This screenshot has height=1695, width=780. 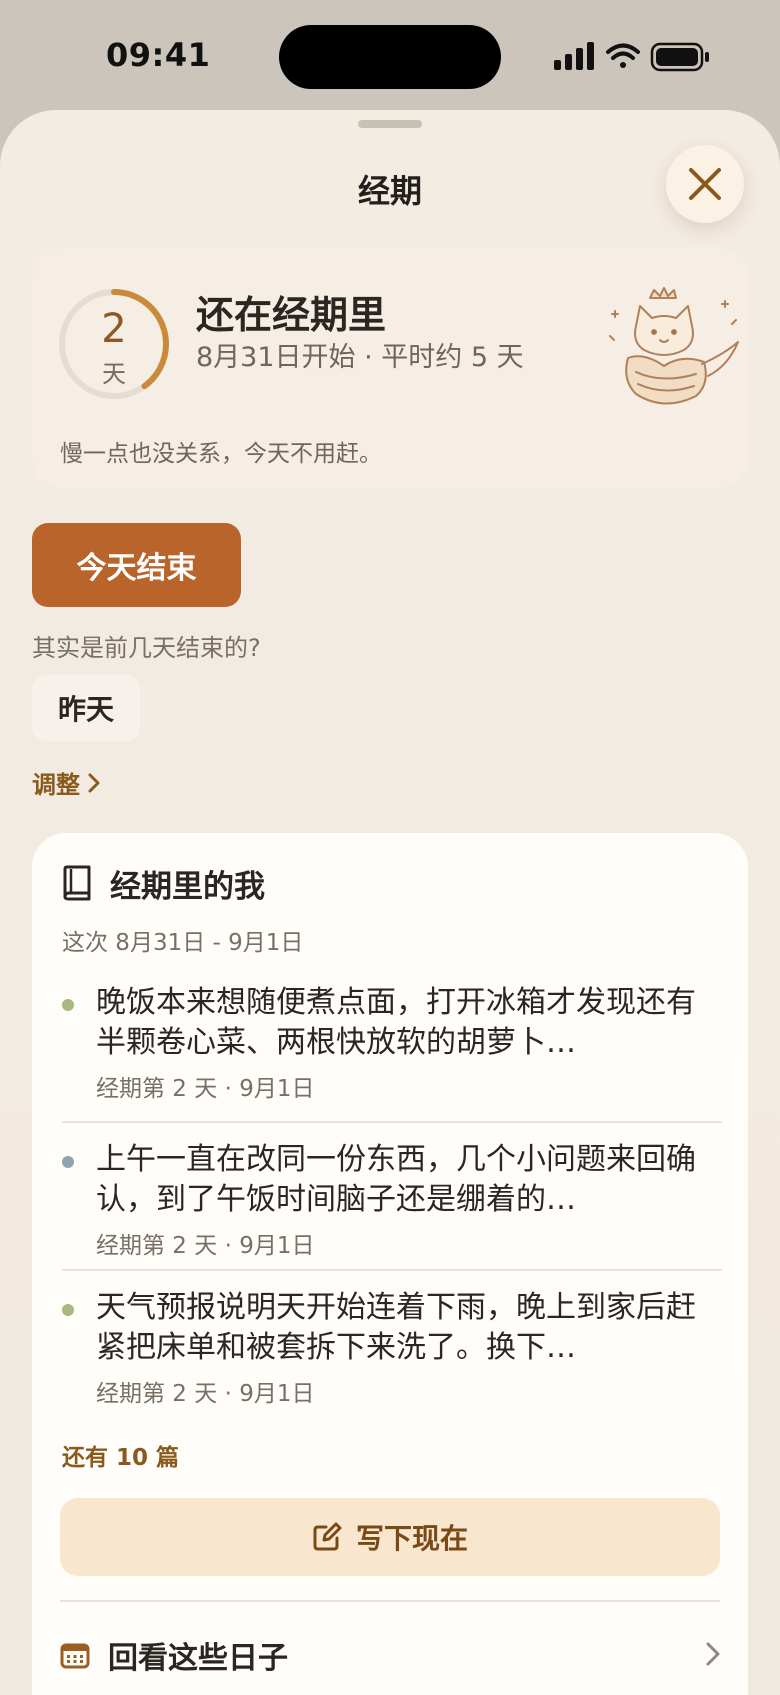 I want to click on diary-header: 经期里的我, so click(x=163, y=884).